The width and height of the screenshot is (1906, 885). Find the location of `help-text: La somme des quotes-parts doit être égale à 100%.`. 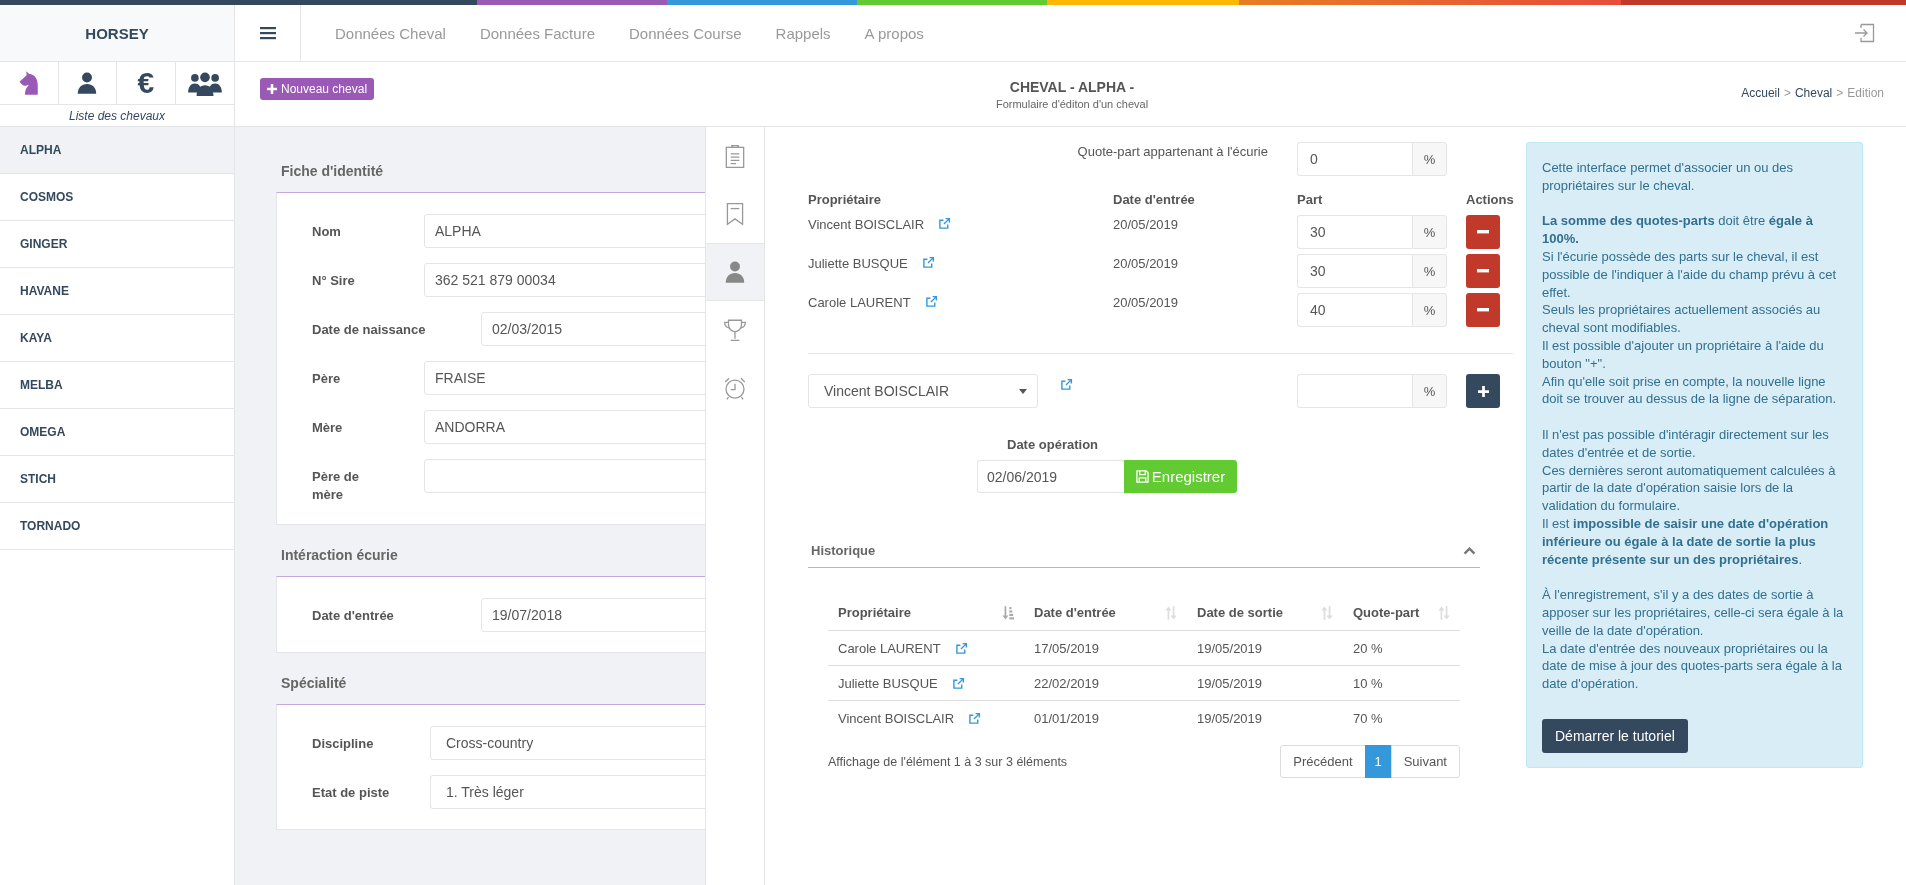

help-text: La somme des quotes-parts doit être égale à 100%. is located at coordinates (1678, 230).